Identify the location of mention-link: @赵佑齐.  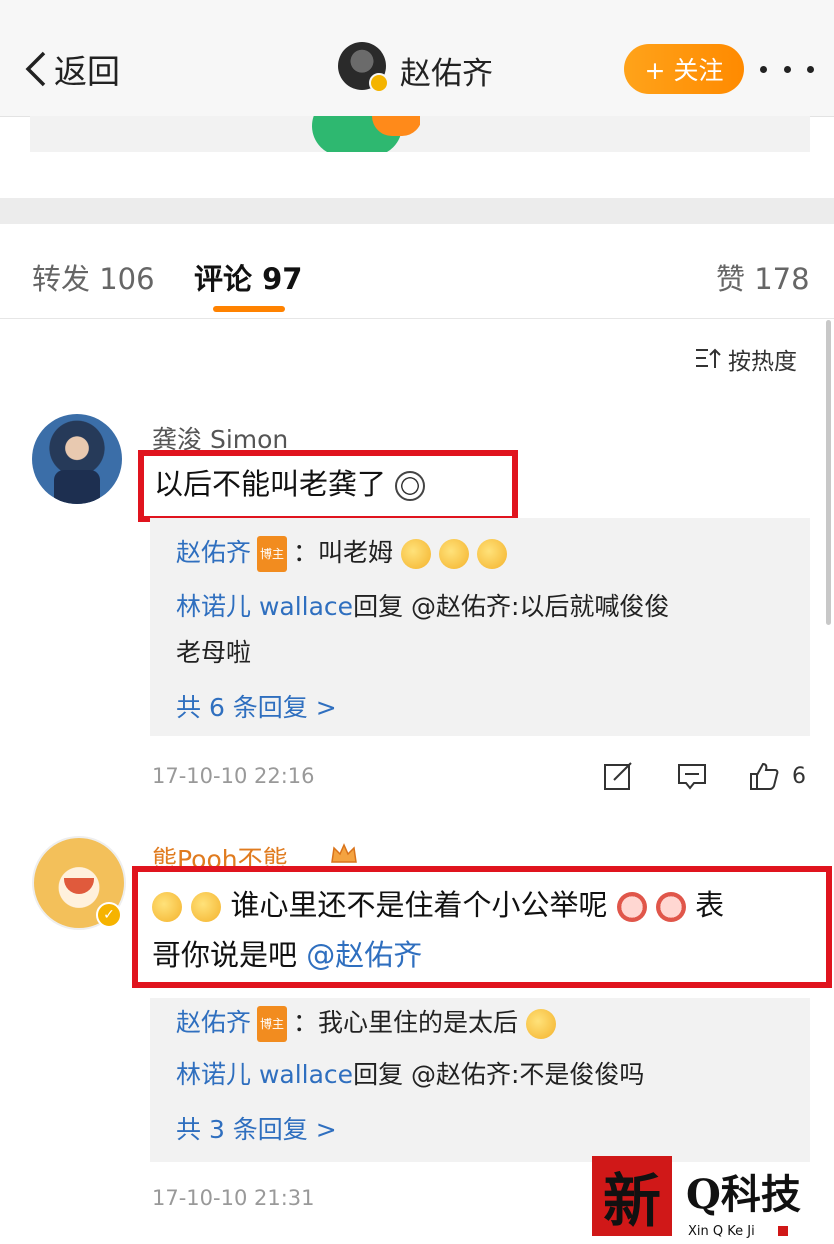
(364, 955).